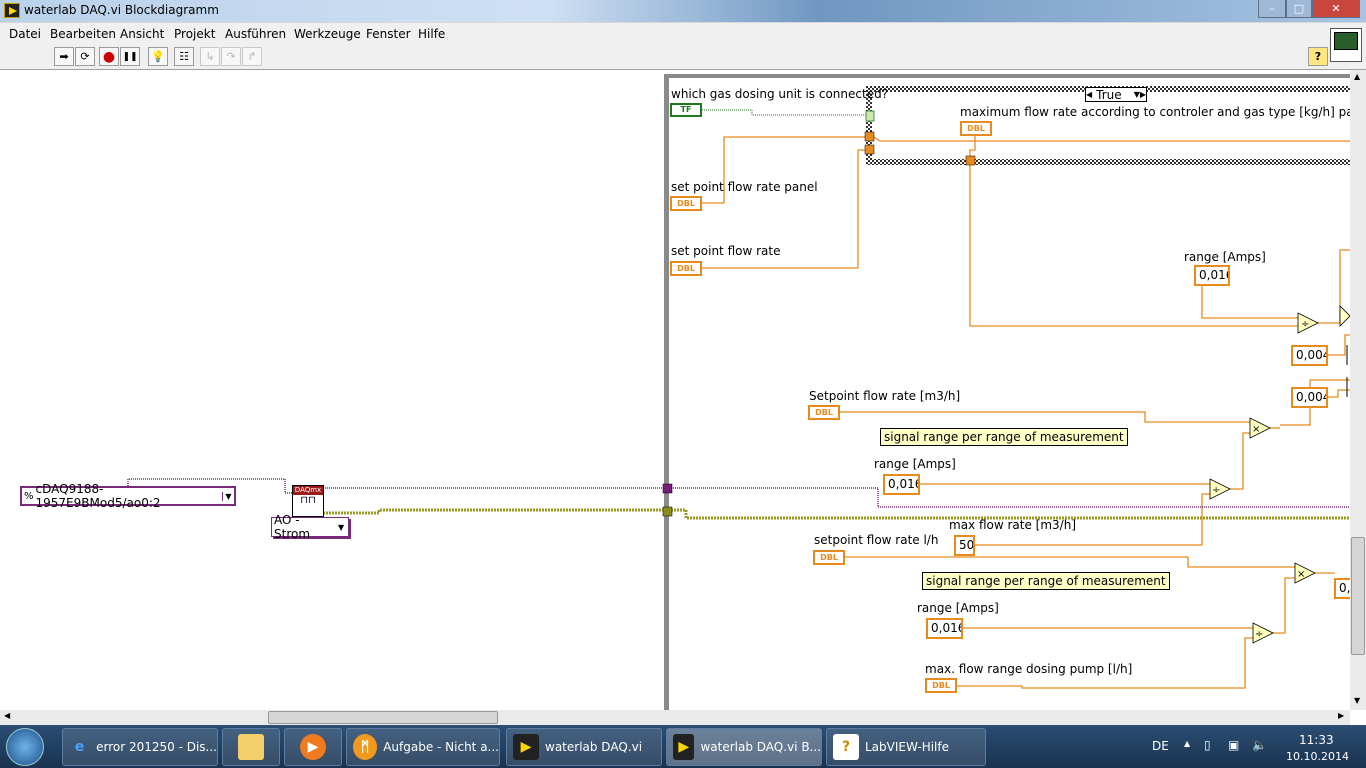 The image size is (1366, 768). I want to click on step-over-button: ↷, so click(231, 56).